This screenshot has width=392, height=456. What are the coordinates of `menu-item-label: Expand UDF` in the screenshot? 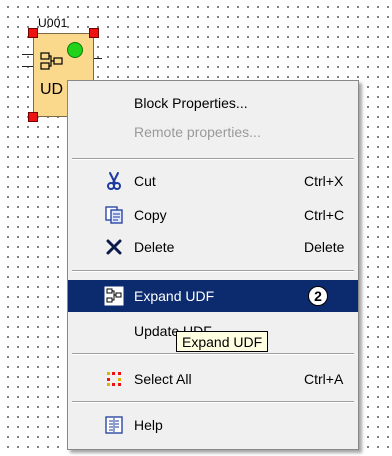 It's located at (174, 296).